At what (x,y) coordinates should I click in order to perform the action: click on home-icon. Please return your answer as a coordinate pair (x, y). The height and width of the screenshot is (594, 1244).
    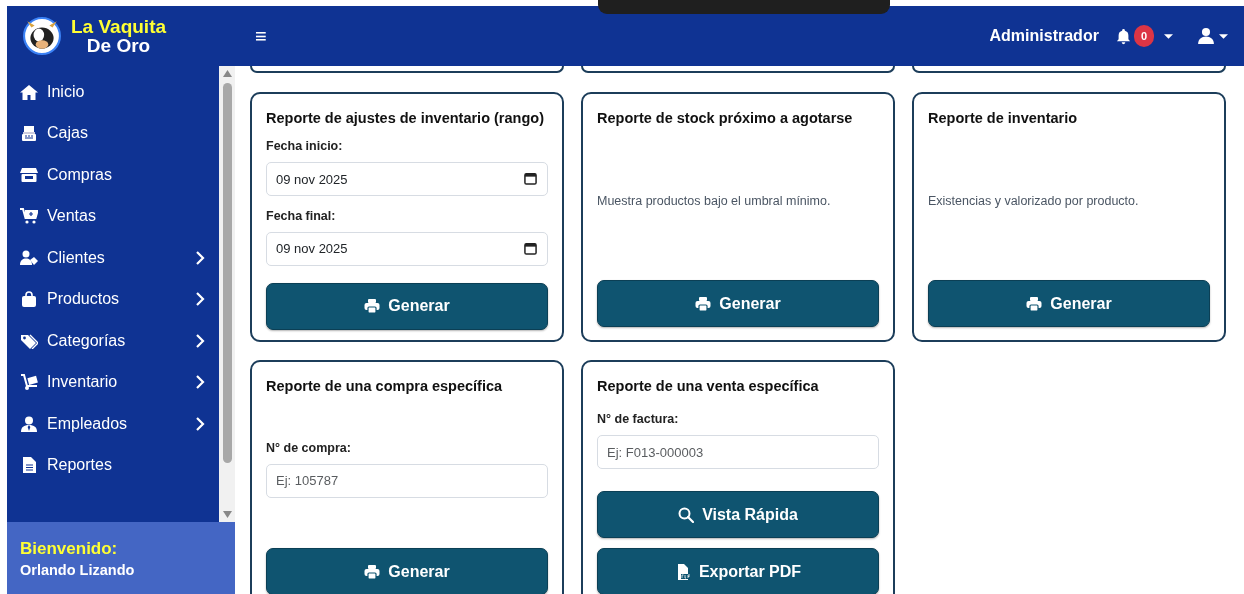
    Looking at the image, I should click on (29, 91).